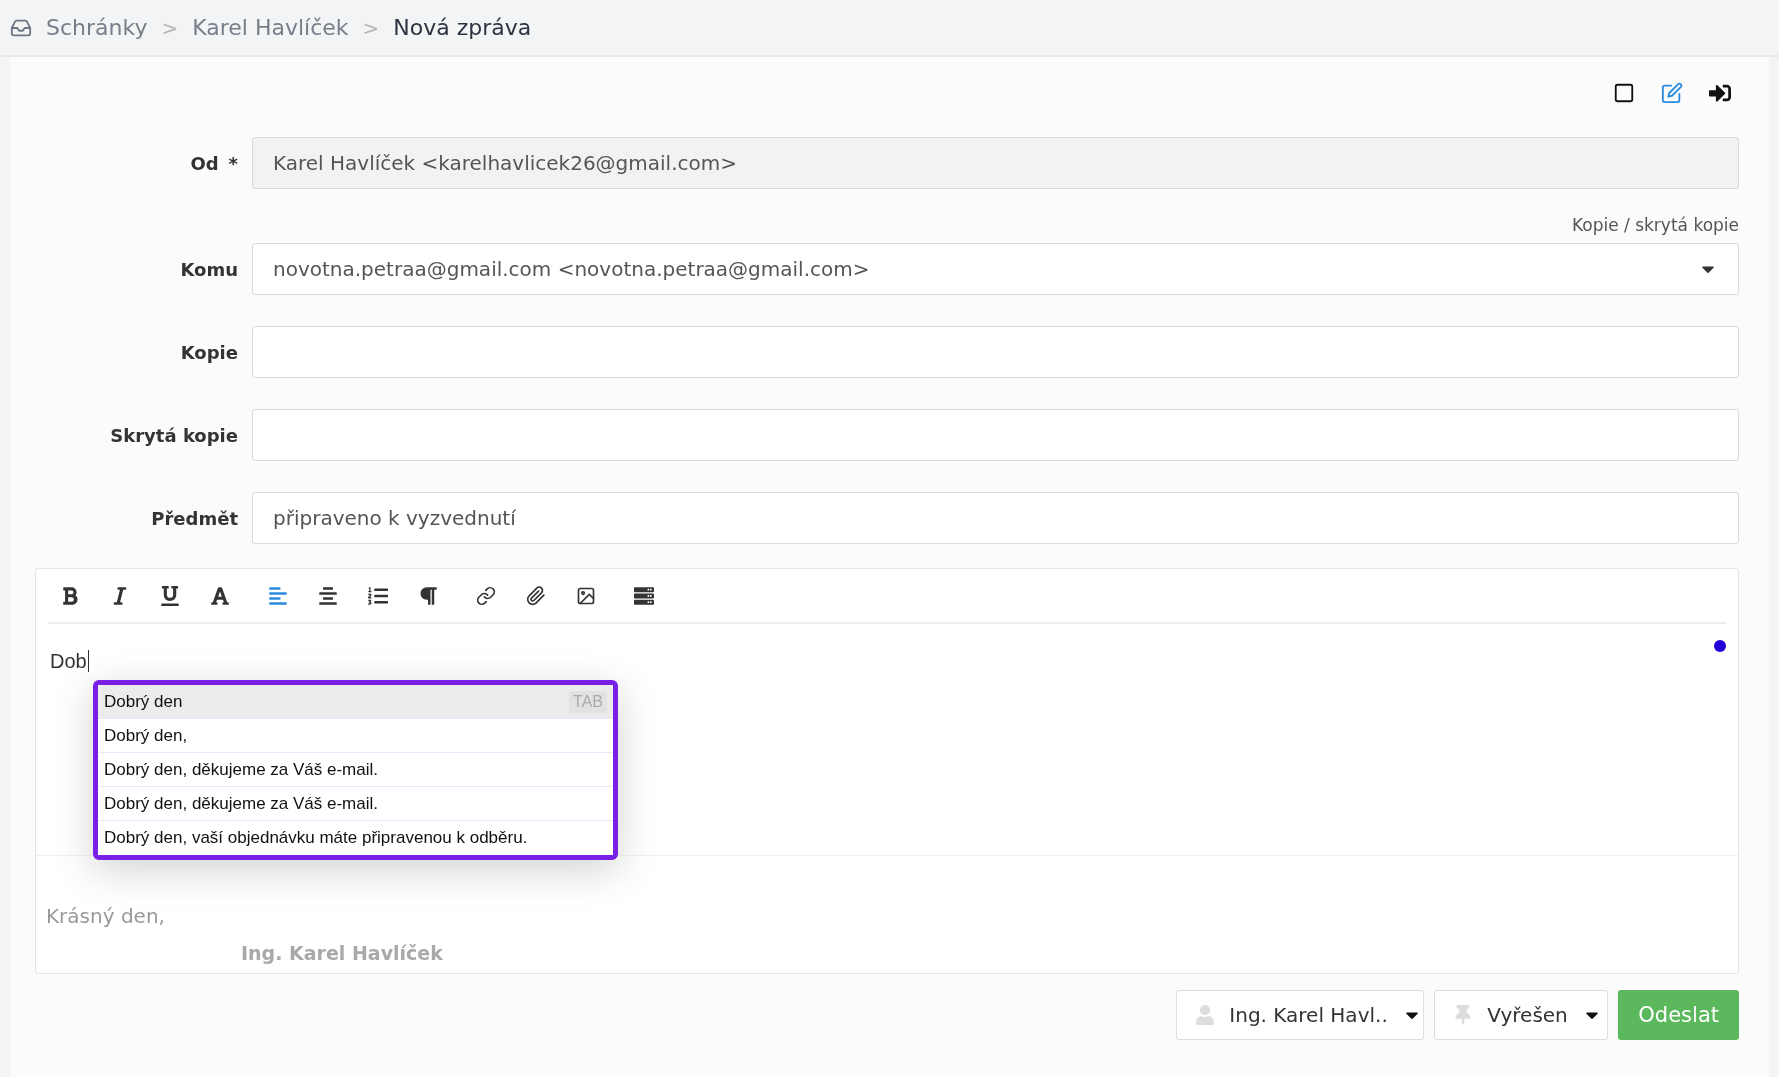 This screenshot has height=1077, width=1779. I want to click on field-label: Komu, so click(209, 269).